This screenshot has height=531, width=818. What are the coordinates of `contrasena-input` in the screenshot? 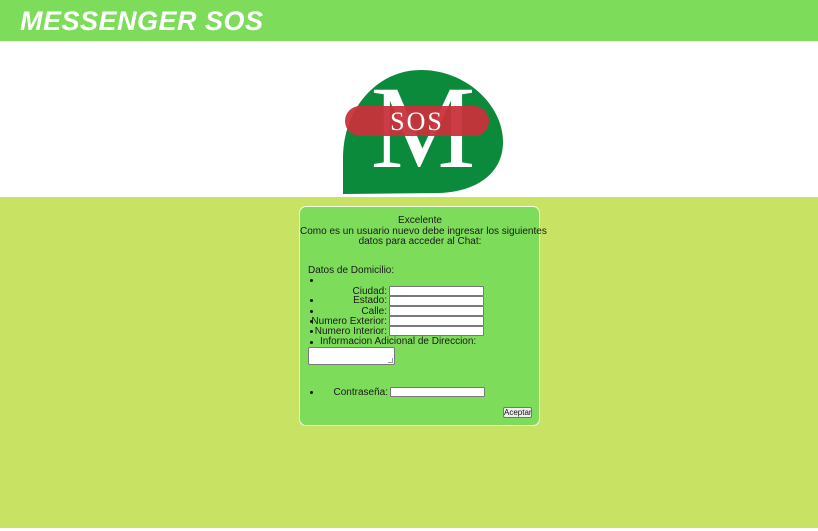 It's located at (437, 392).